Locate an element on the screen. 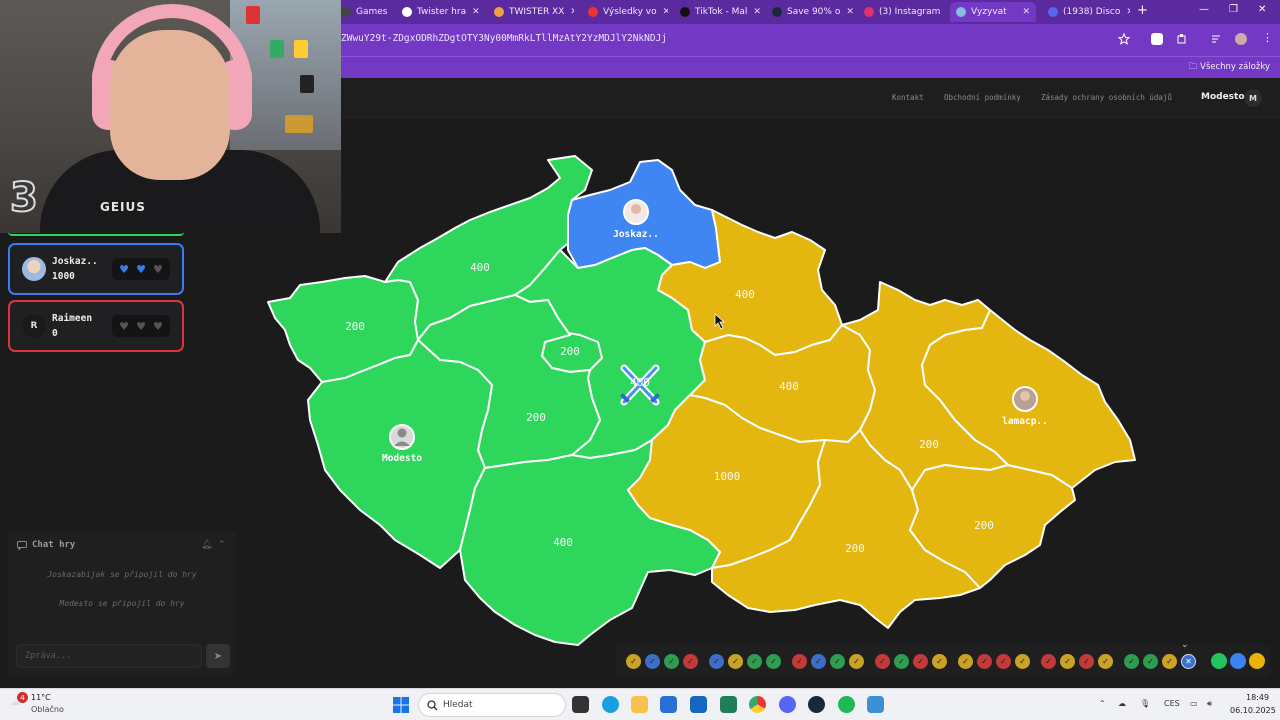 The height and width of the screenshot is (720, 1280). extension-icon is located at coordinates (1157, 39).